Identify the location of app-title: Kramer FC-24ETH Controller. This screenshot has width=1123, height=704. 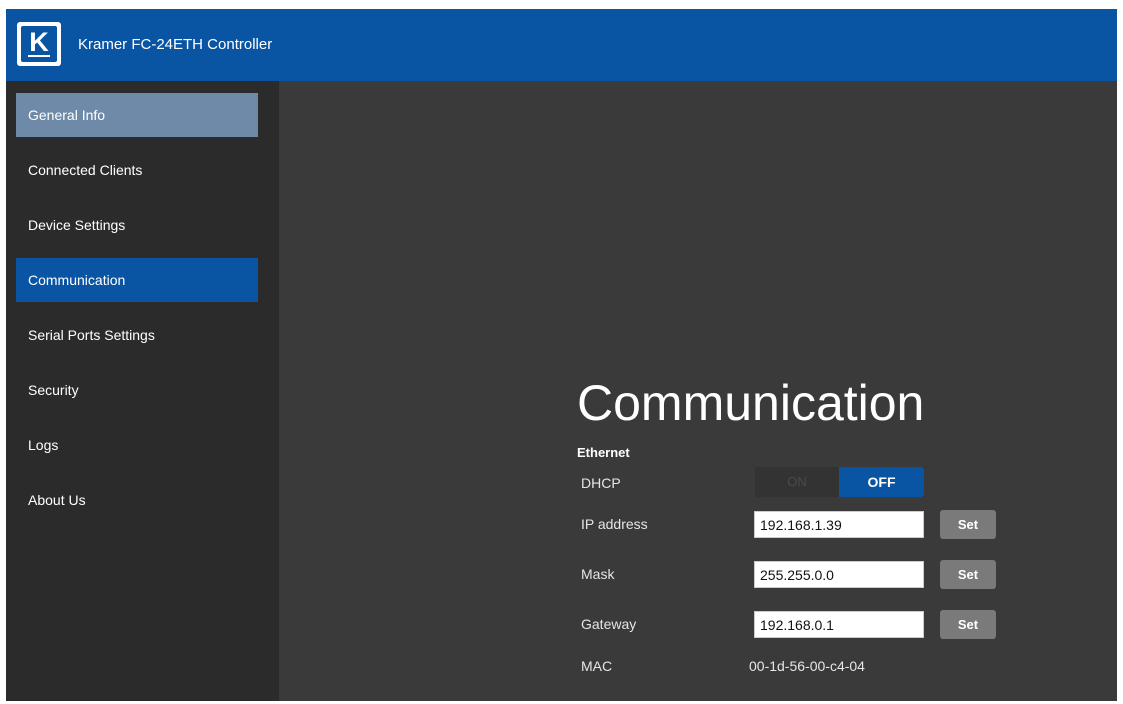
(175, 44).